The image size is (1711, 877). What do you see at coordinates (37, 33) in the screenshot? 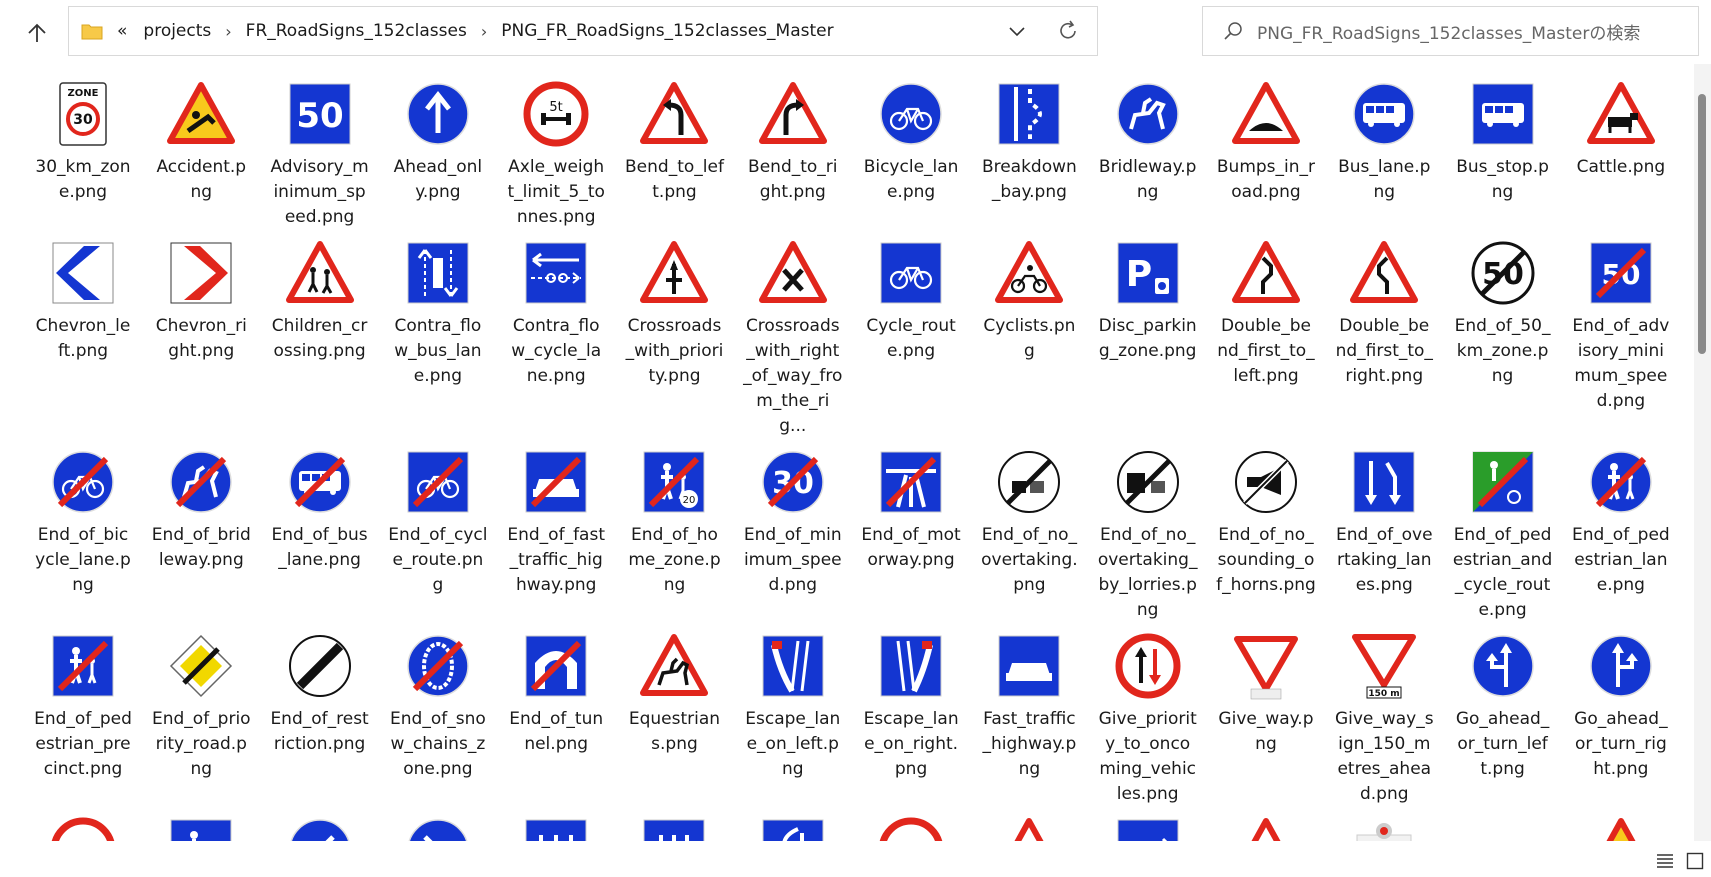
I see `up-arrow-icon` at bounding box center [37, 33].